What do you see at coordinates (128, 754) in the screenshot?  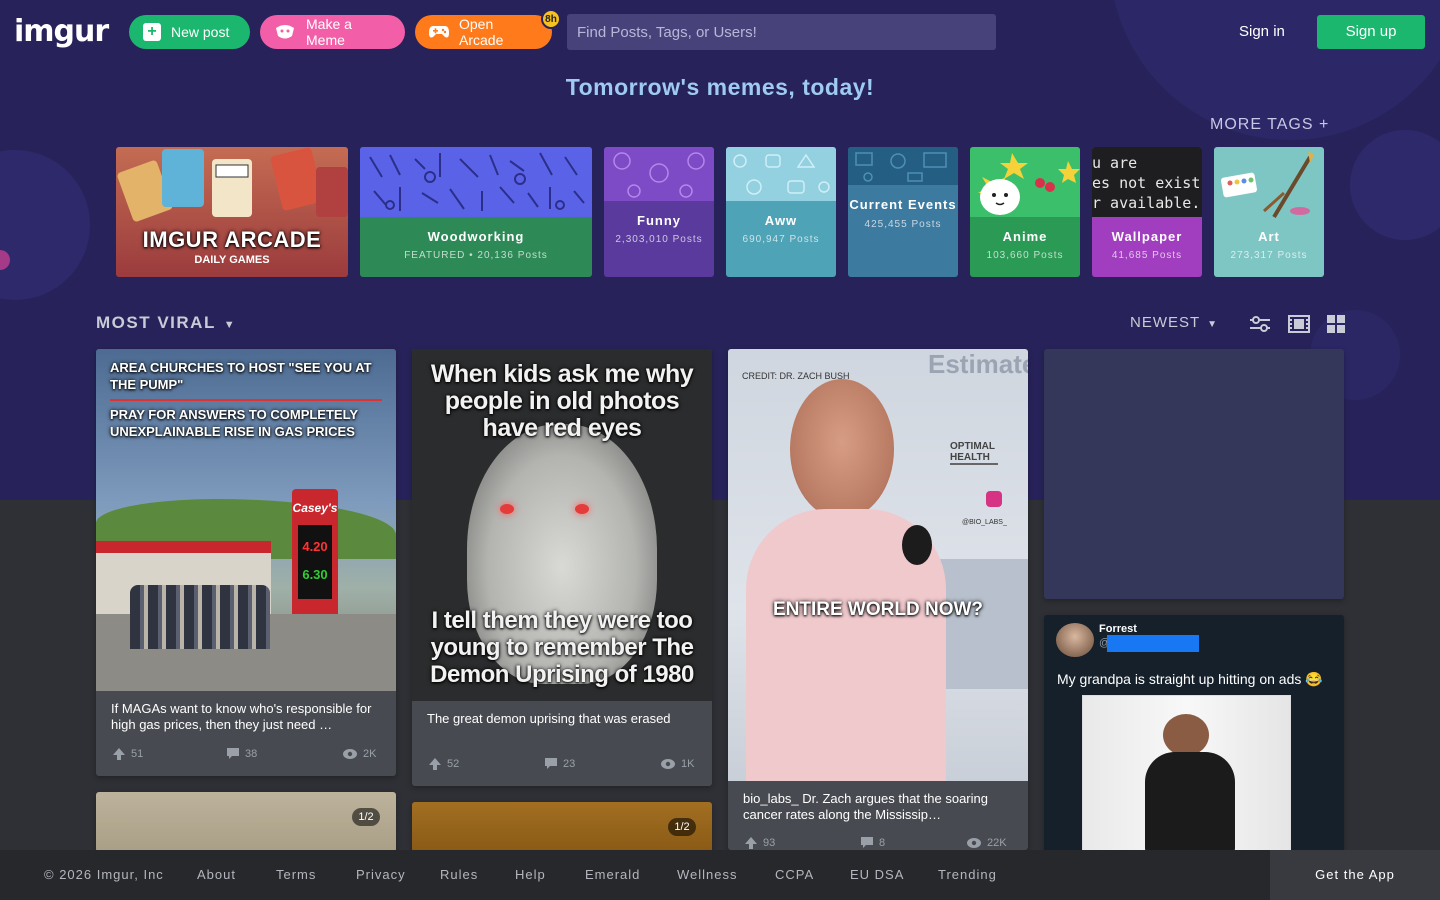 I see `upvote-button: 51` at bounding box center [128, 754].